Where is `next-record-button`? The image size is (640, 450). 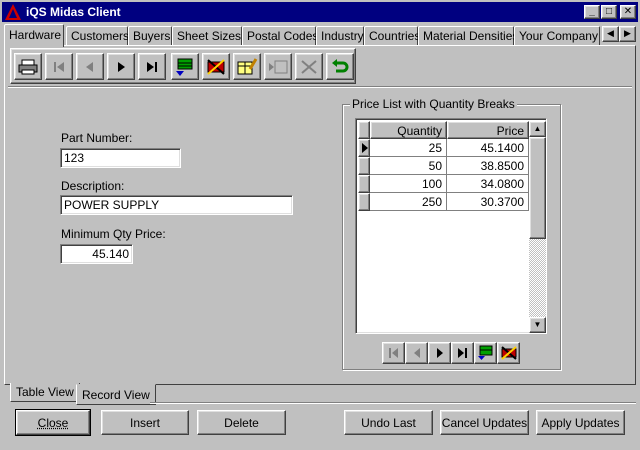
next-record-button is located at coordinates (121, 66).